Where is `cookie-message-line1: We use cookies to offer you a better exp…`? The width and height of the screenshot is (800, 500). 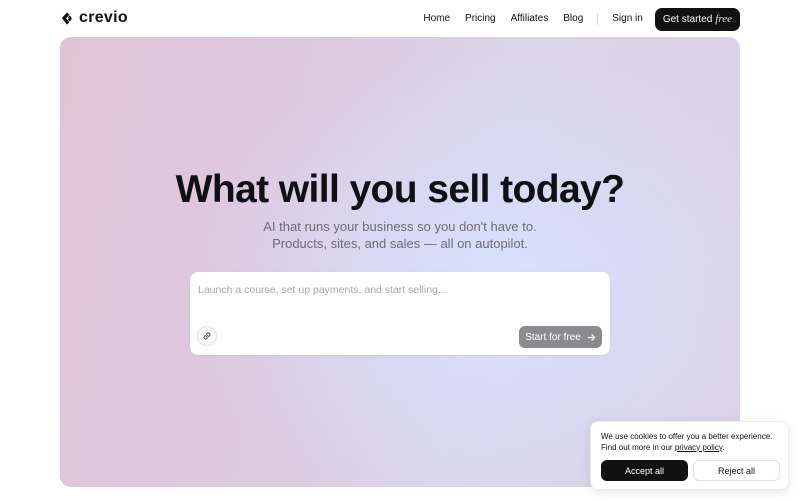 cookie-message-line1: We use cookies to offer you a better exp… is located at coordinates (687, 436).